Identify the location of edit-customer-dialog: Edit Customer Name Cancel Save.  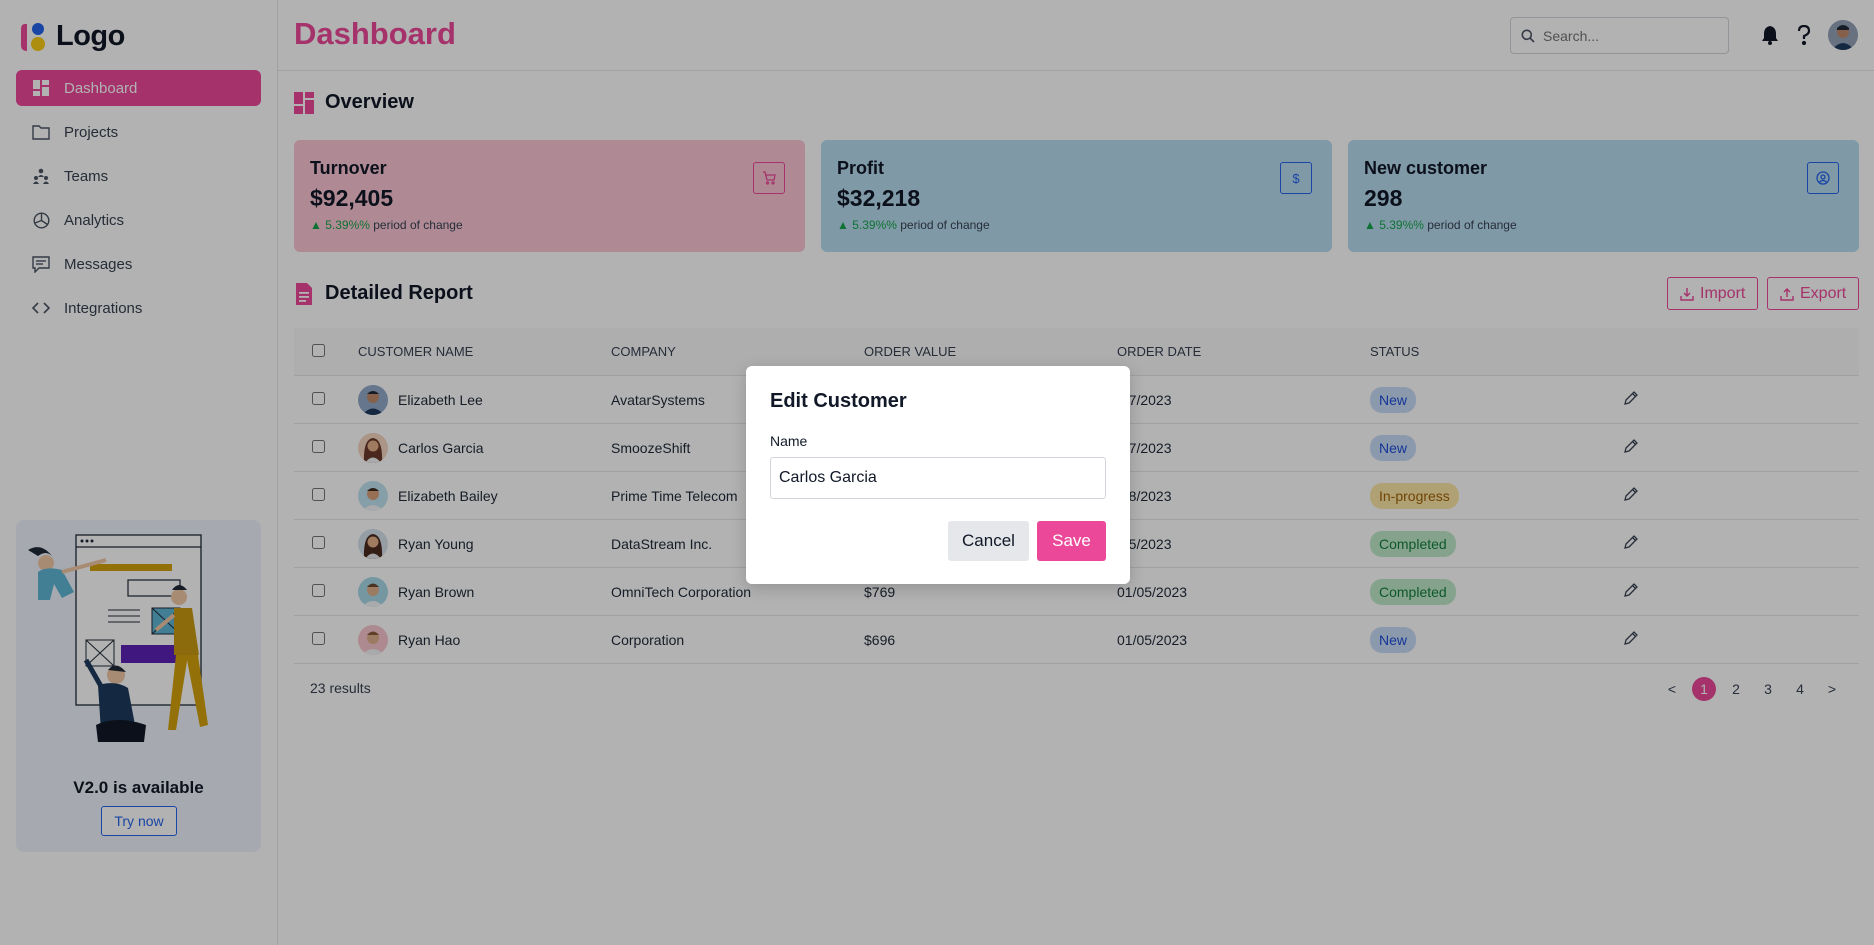
(938, 475).